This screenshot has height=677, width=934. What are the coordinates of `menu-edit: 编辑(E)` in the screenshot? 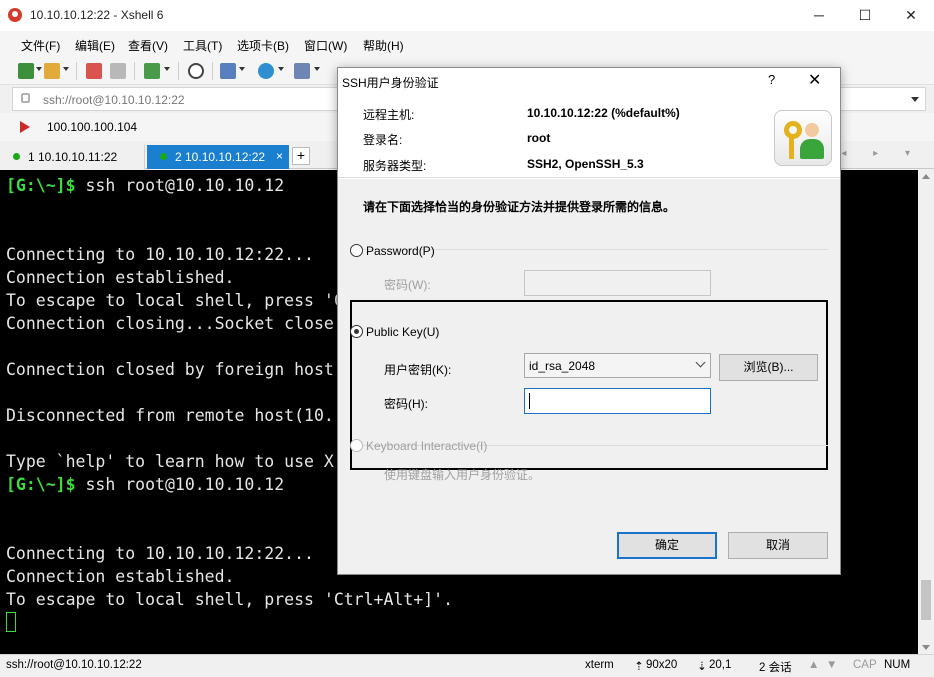 It's located at (95, 45).